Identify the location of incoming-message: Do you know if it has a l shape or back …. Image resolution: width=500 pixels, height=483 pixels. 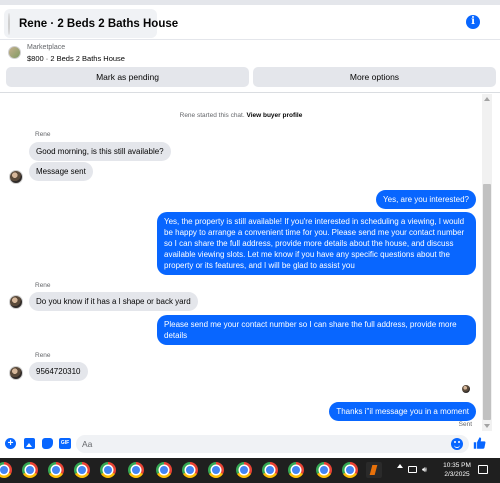
(113, 301).